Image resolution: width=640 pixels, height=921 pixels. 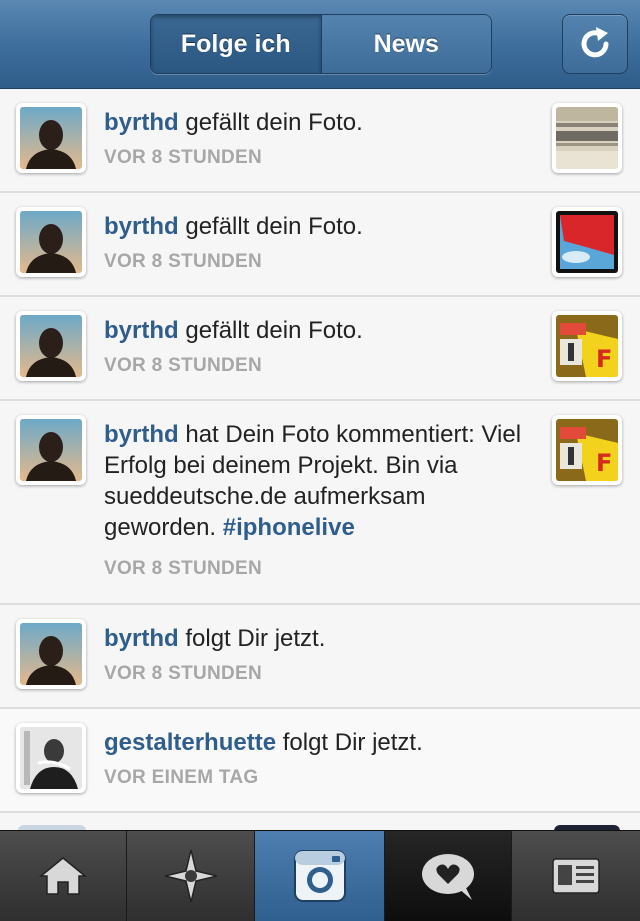 I want to click on activity-text: byrthd folgt Dir jetzt., so click(x=319, y=638).